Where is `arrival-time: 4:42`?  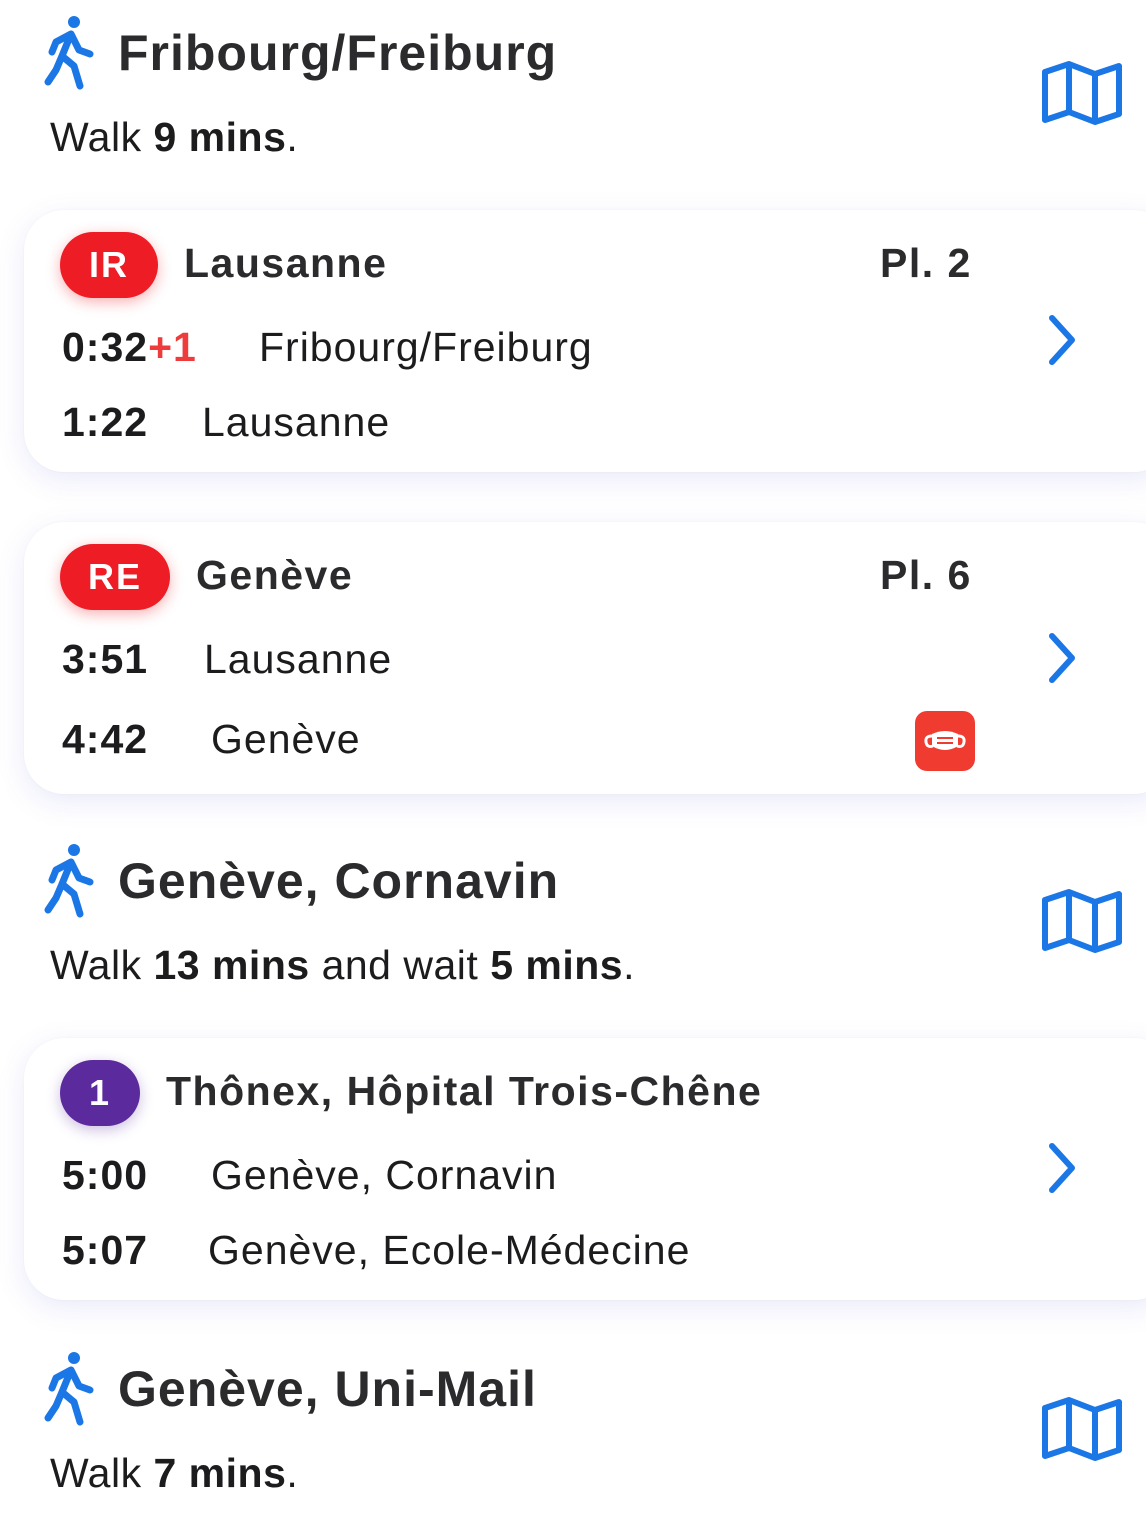 arrival-time: 4:42 is located at coordinates (105, 739).